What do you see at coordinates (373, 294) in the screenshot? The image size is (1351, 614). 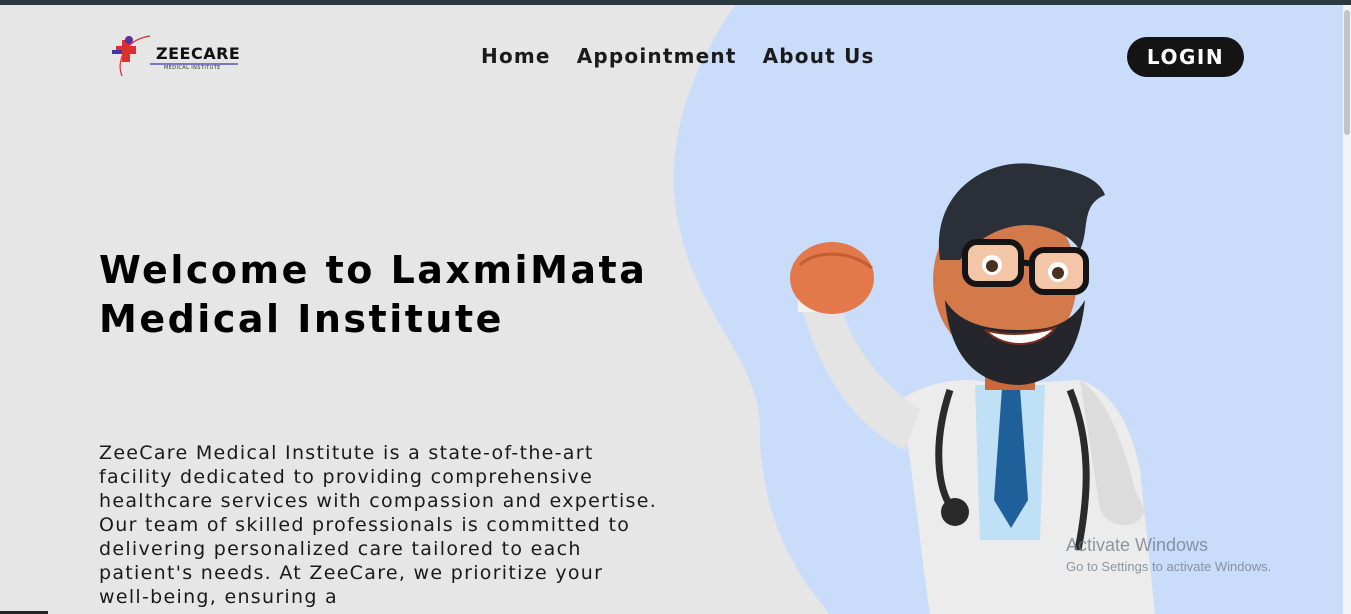 I see `hero-title: Welcome to LaxmiMata Medical Institute` at bounding box center [373, 294].